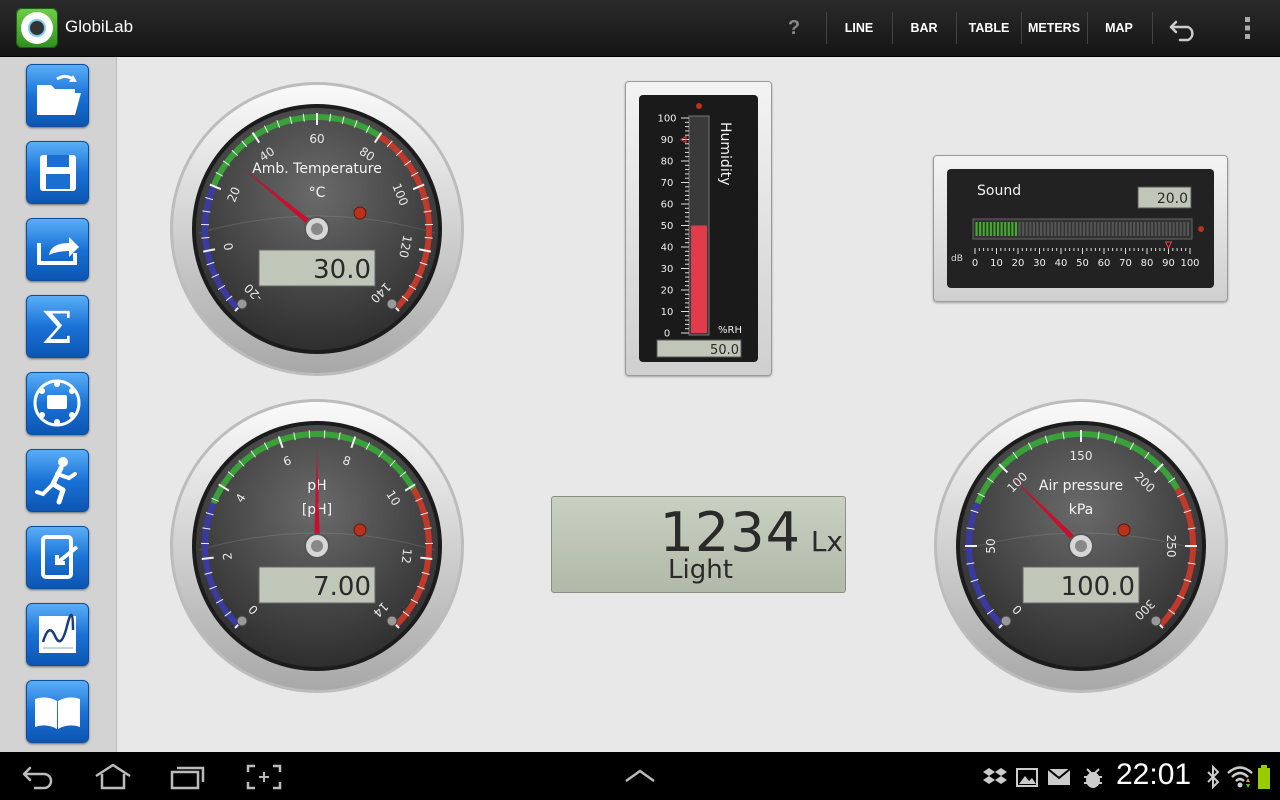 This screenshot has width=1280, height=800. I want to click on gauge-max-screw, so click(1156, 621).